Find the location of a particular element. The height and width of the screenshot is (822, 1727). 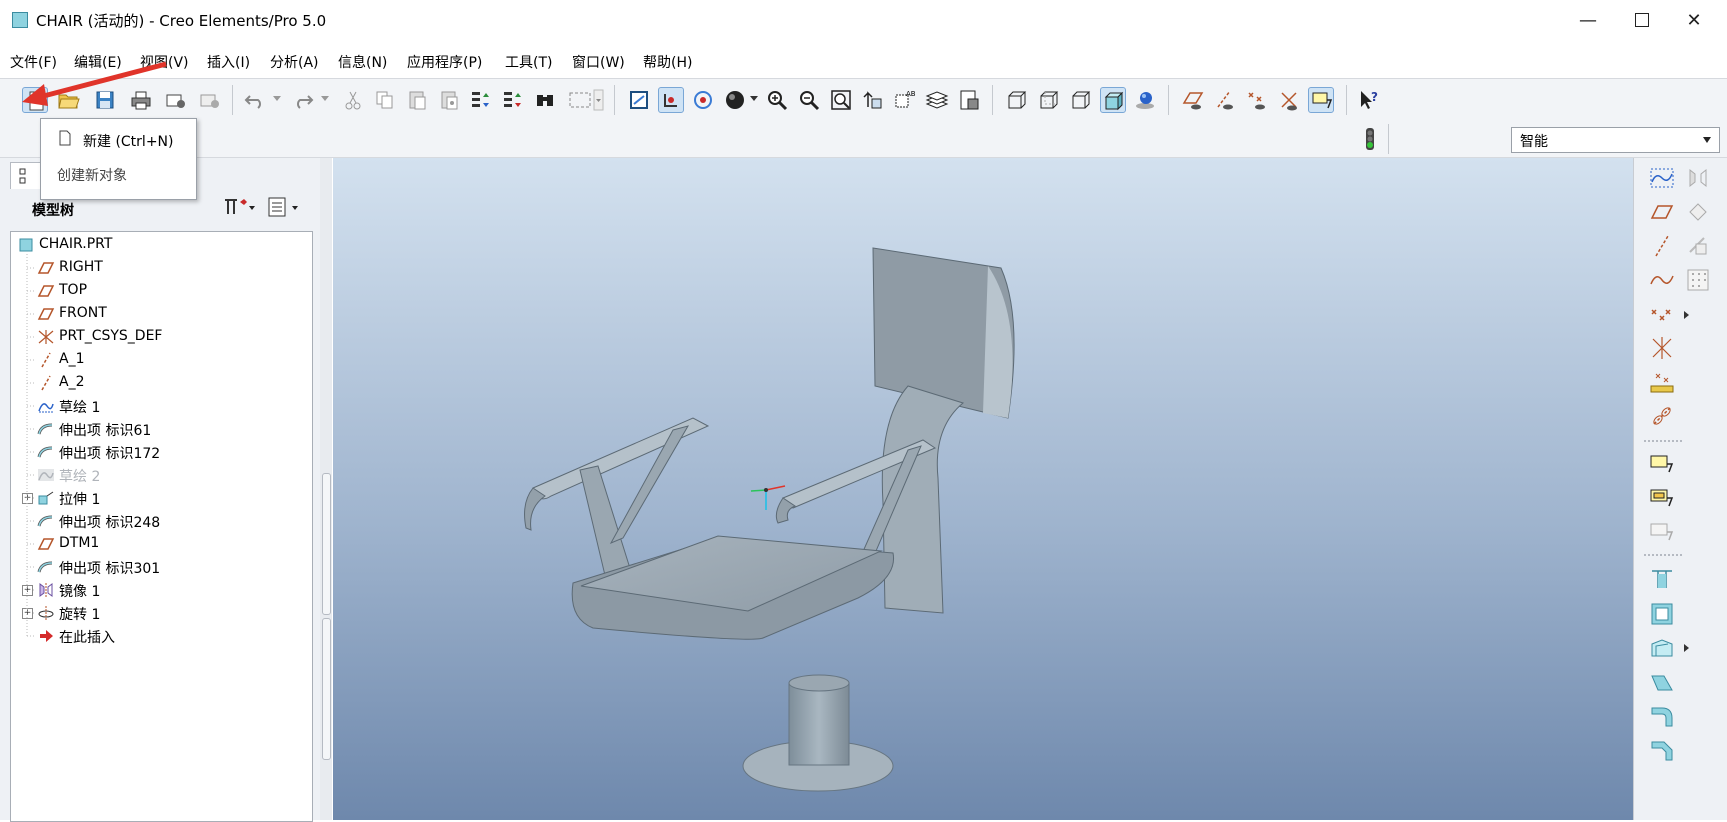

chamfer-tool-button is located at coordinates (1662, 750).